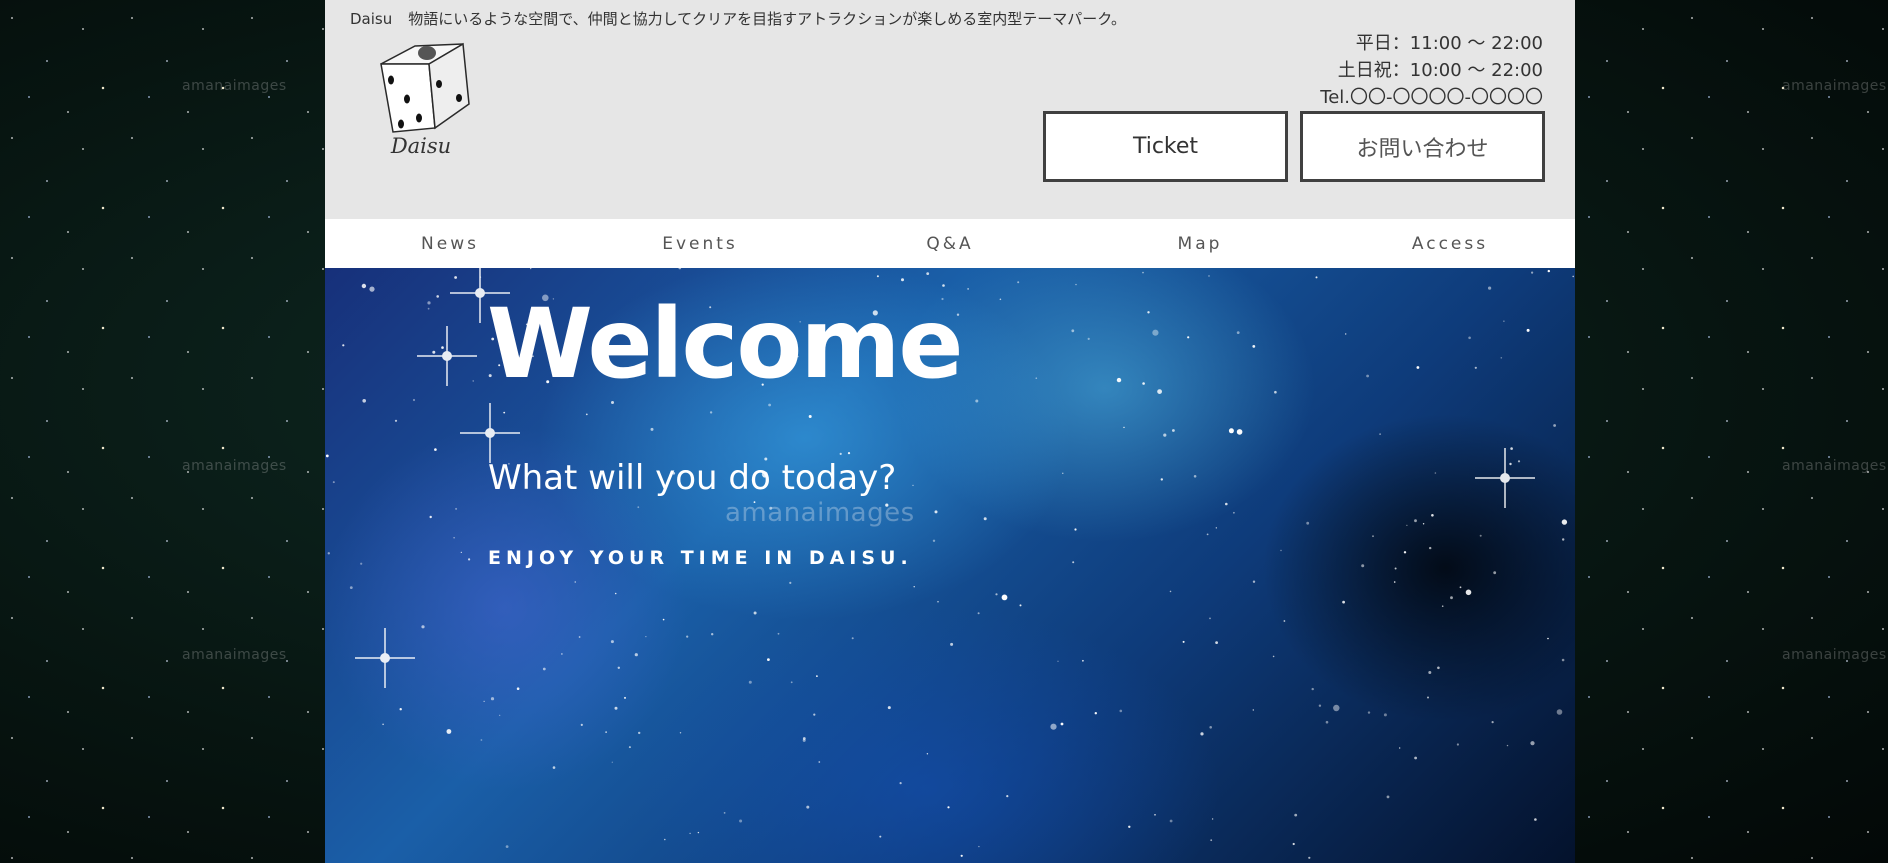 The height and width of the screenshot is (863, 1888). What do you see at coordinates (421, 146) in the screenshot?
I see `logo-text: Daisu` at bounding box center [421, 146].